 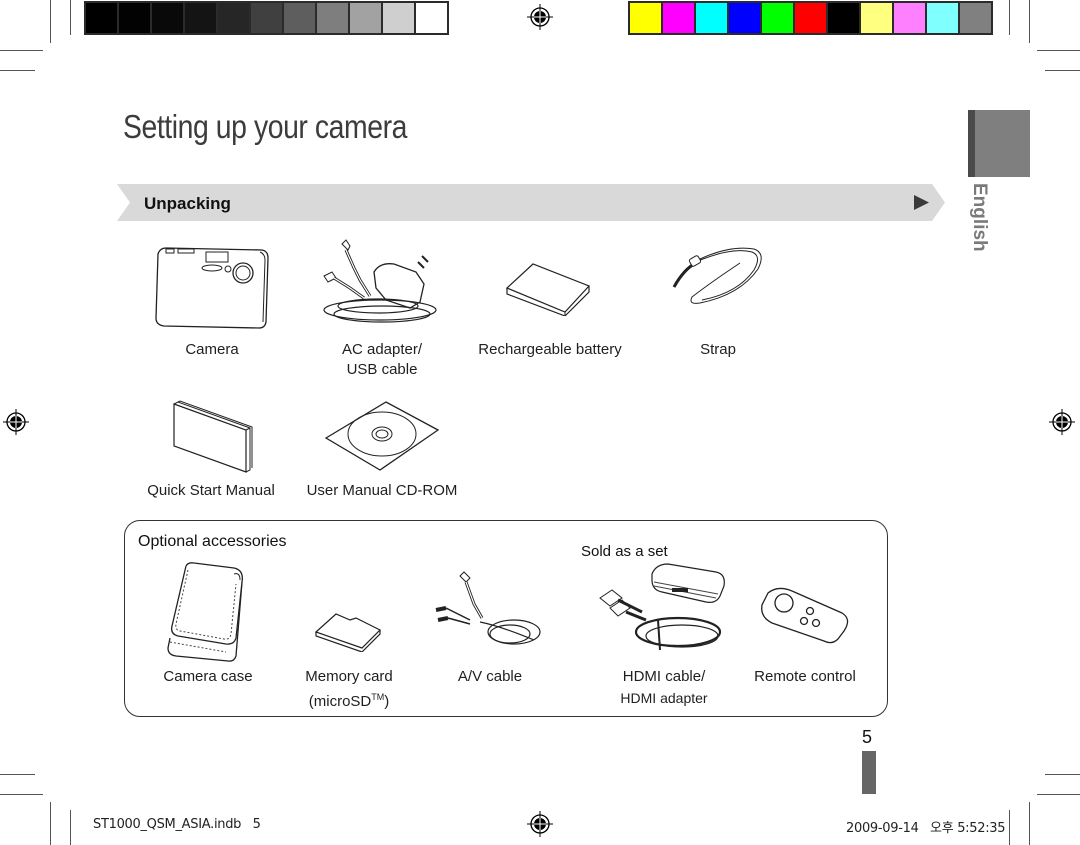 I want to click on page-number-bar, so click(x=869, y=772).